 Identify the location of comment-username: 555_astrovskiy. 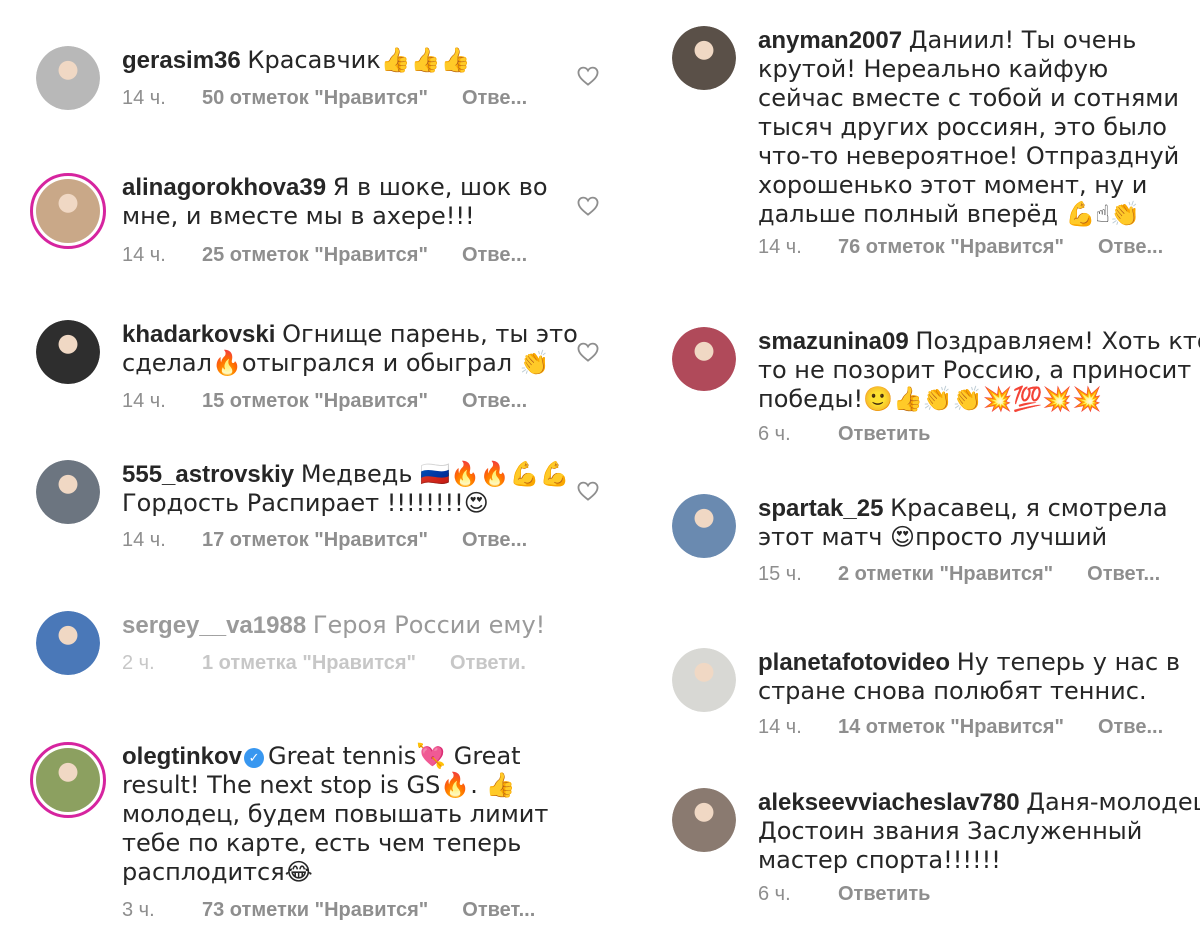
(208, 474).